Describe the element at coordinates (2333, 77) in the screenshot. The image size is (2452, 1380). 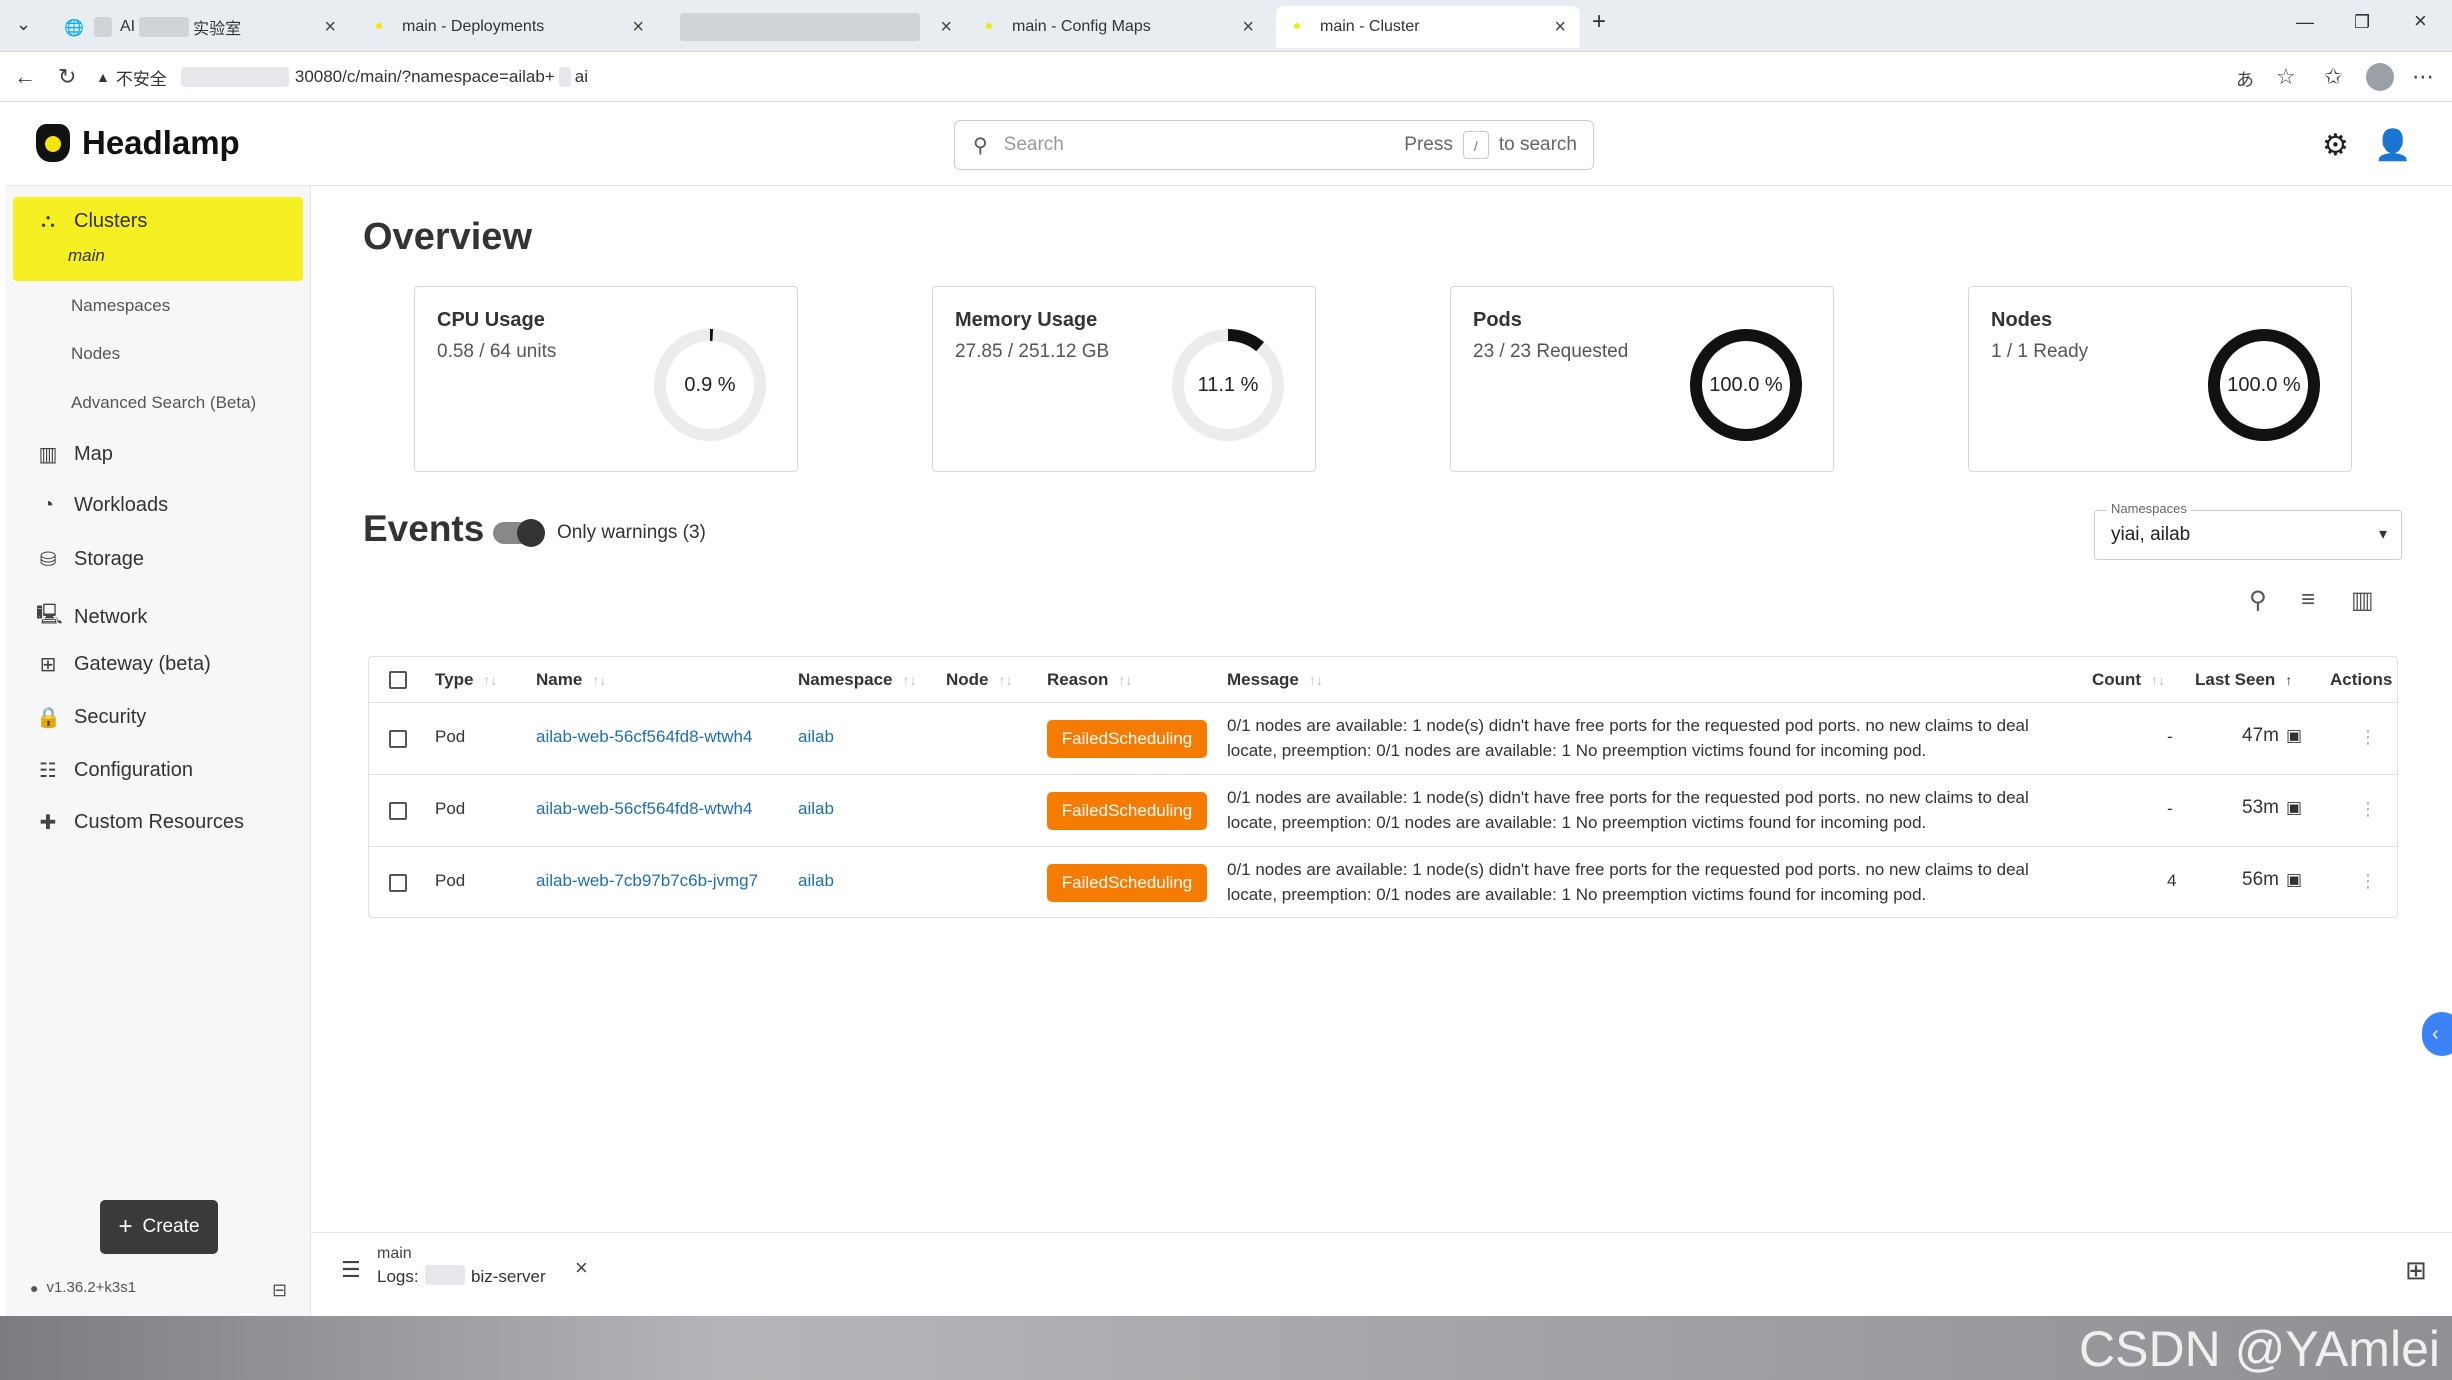
I see `favorites-icon: ✩` at that location.